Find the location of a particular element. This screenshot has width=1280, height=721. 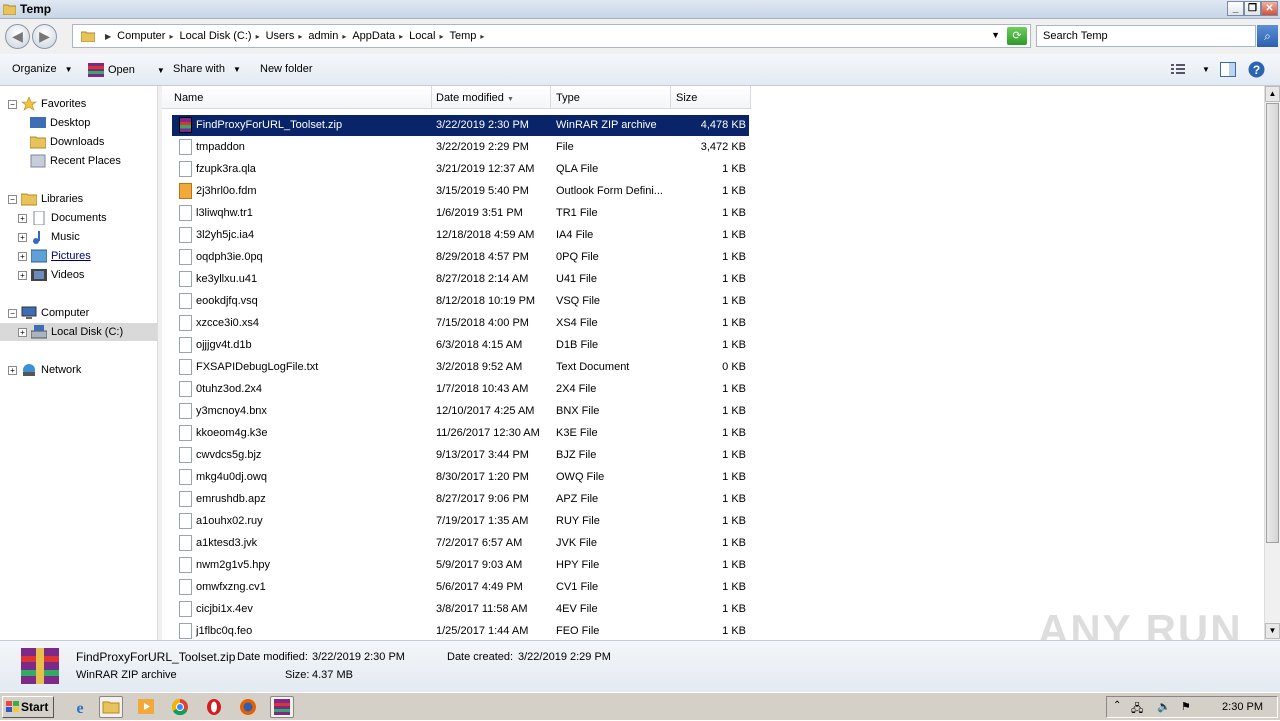

volume-icon: 🔈 is located at coordinates (1164, 706).